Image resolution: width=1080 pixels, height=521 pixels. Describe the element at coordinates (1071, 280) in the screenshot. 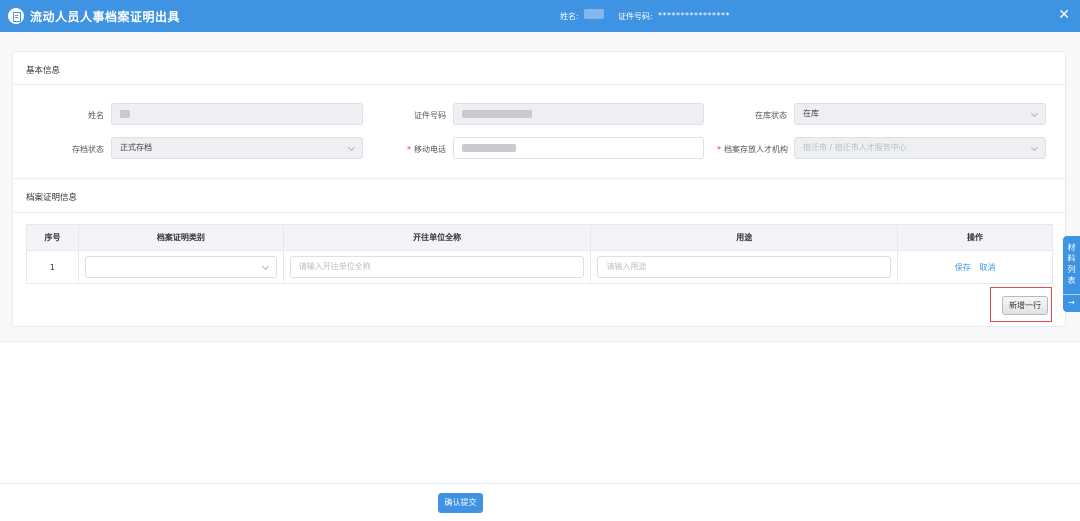

I see `side-tab-char: 表` at that location.